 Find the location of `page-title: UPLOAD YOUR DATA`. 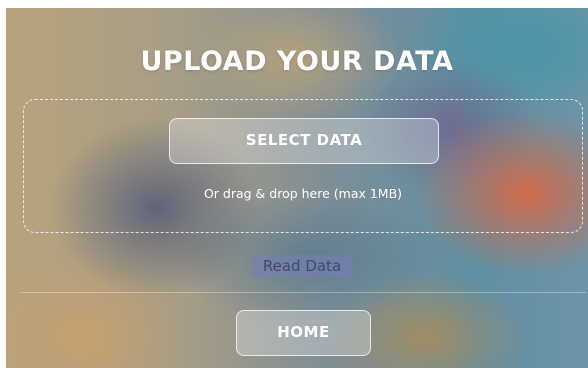

page-title: UPLOAD YOUR DATA is located at coordinates (297, 61).